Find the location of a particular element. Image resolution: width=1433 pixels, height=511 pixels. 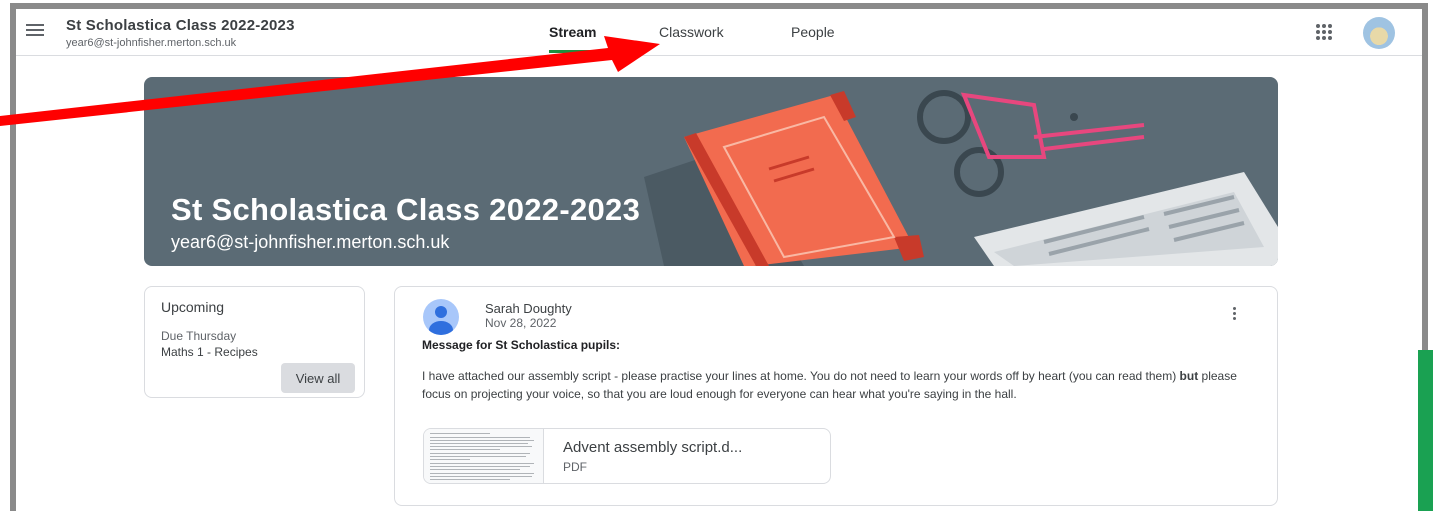

post-author: Sarah Doughty is located at coordinates (528, 308).